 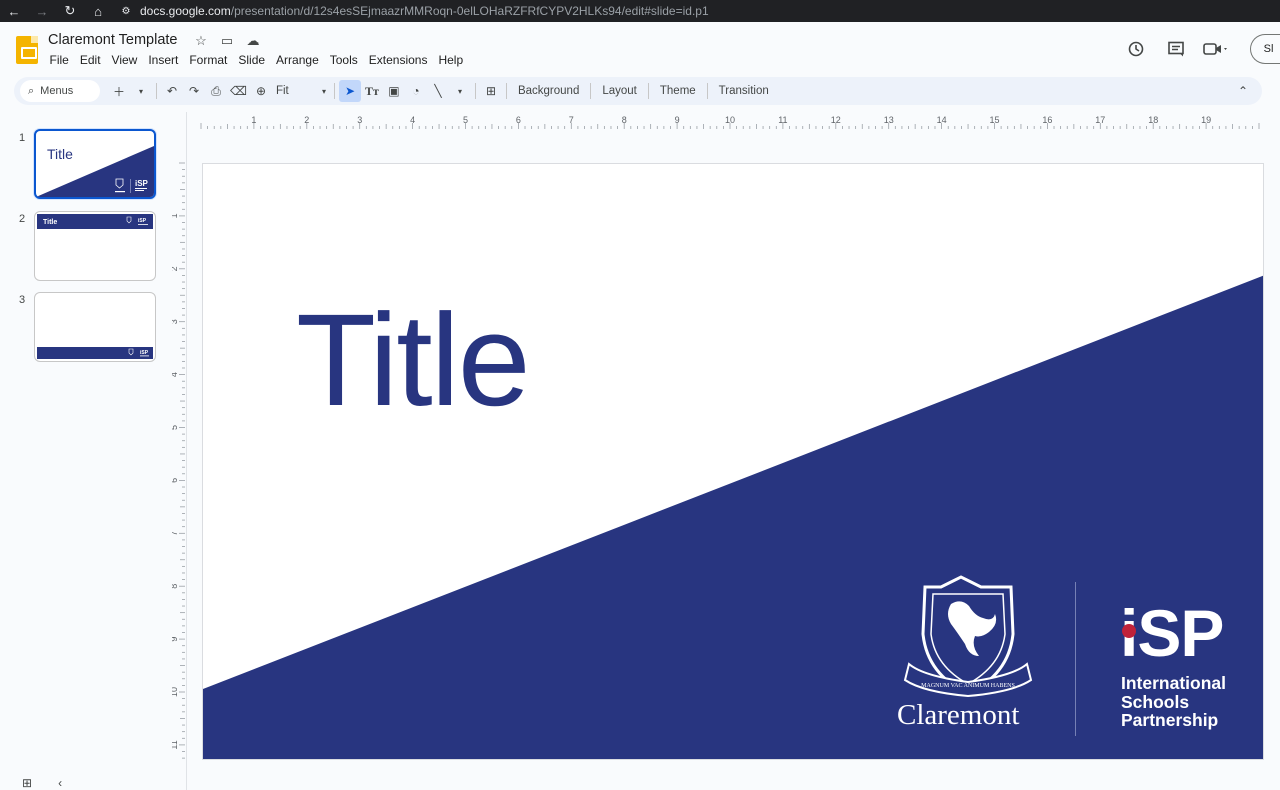 I want to click on isp-logo-dot, so click(x=1129, y=631).